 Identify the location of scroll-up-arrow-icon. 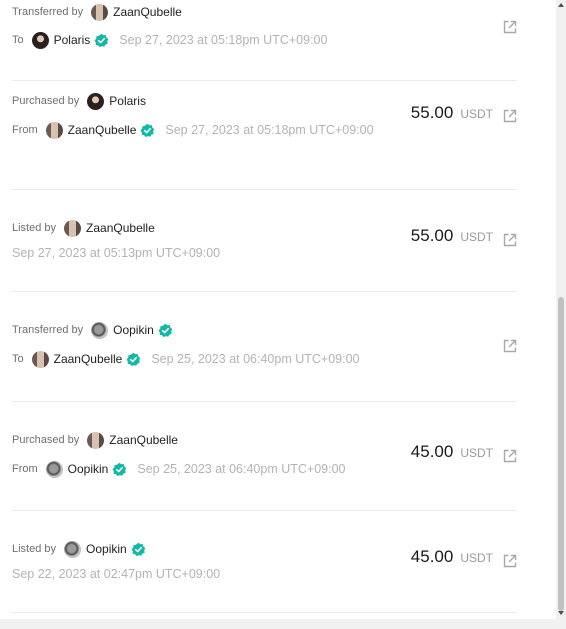
(561, 5).